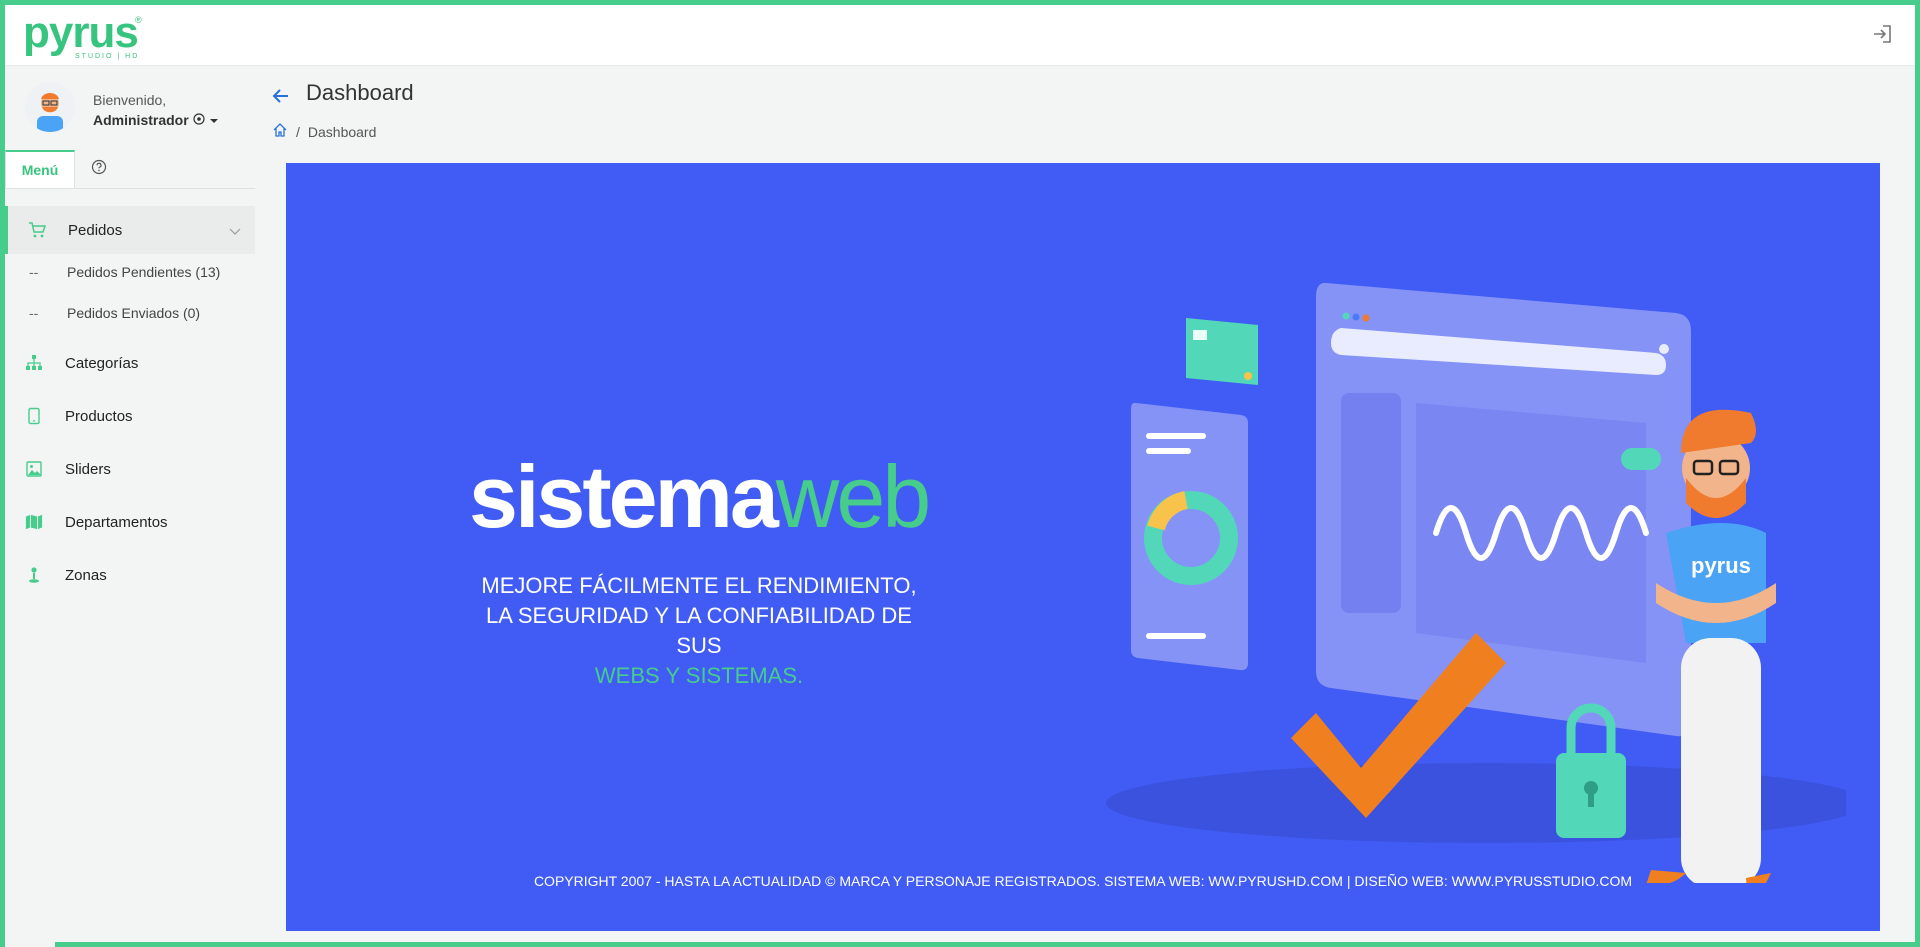 The width and height of the screenshot is (1920, 947). I want to click on sidebar-item-label: Categorías, so click(102, 363).